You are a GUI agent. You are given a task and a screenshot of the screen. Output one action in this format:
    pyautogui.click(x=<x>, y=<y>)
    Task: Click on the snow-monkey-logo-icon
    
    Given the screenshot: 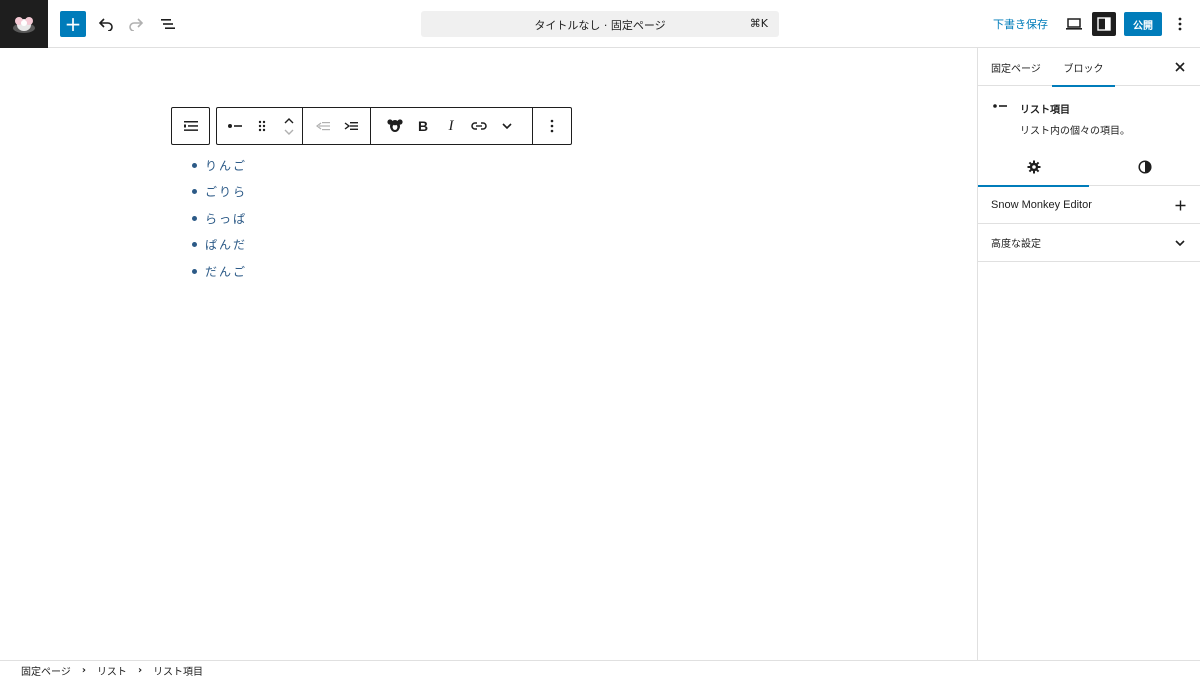 What is the action you would take?
    pyautogui.click(x=24, y=25)
    